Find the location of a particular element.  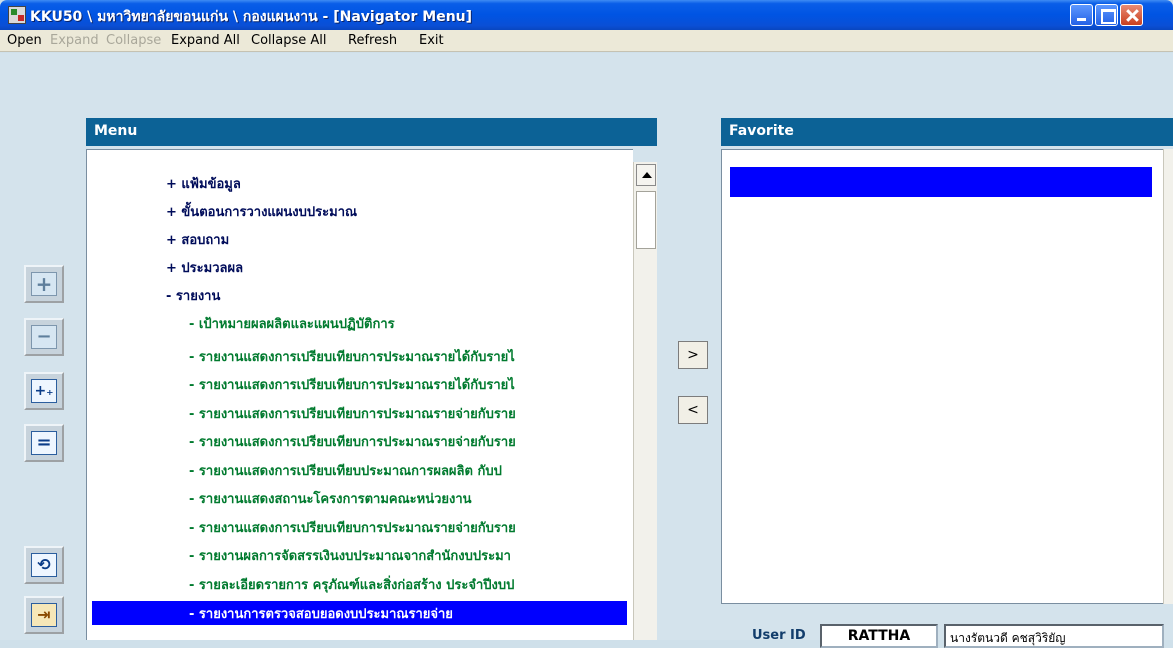

close-button is located at coordinates (1131, 15).